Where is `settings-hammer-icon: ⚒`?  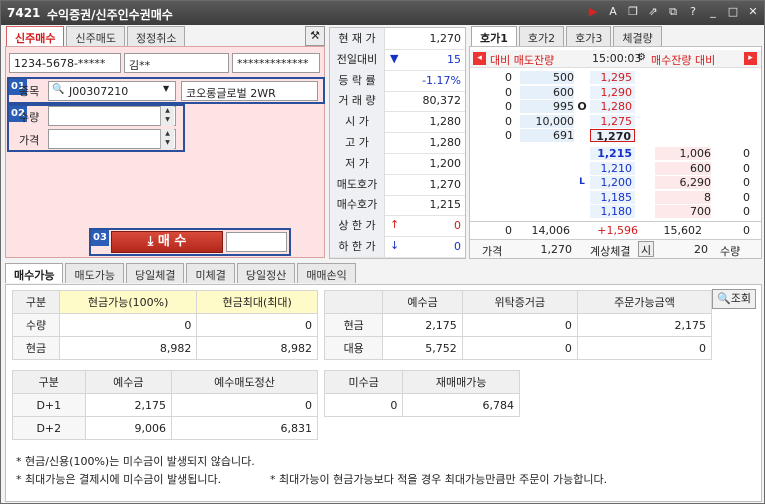
settings-hammer-icon: ⚒ is located at coordinates (315, 36).